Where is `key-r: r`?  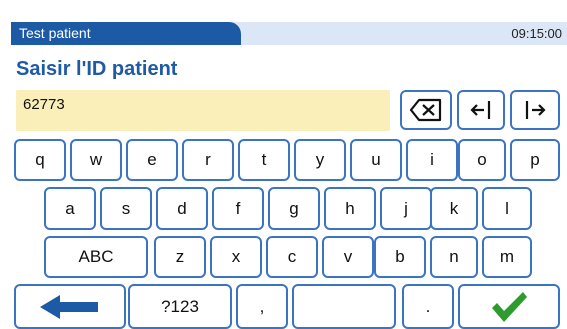 key-r: r is located at coordinates (208, 160).